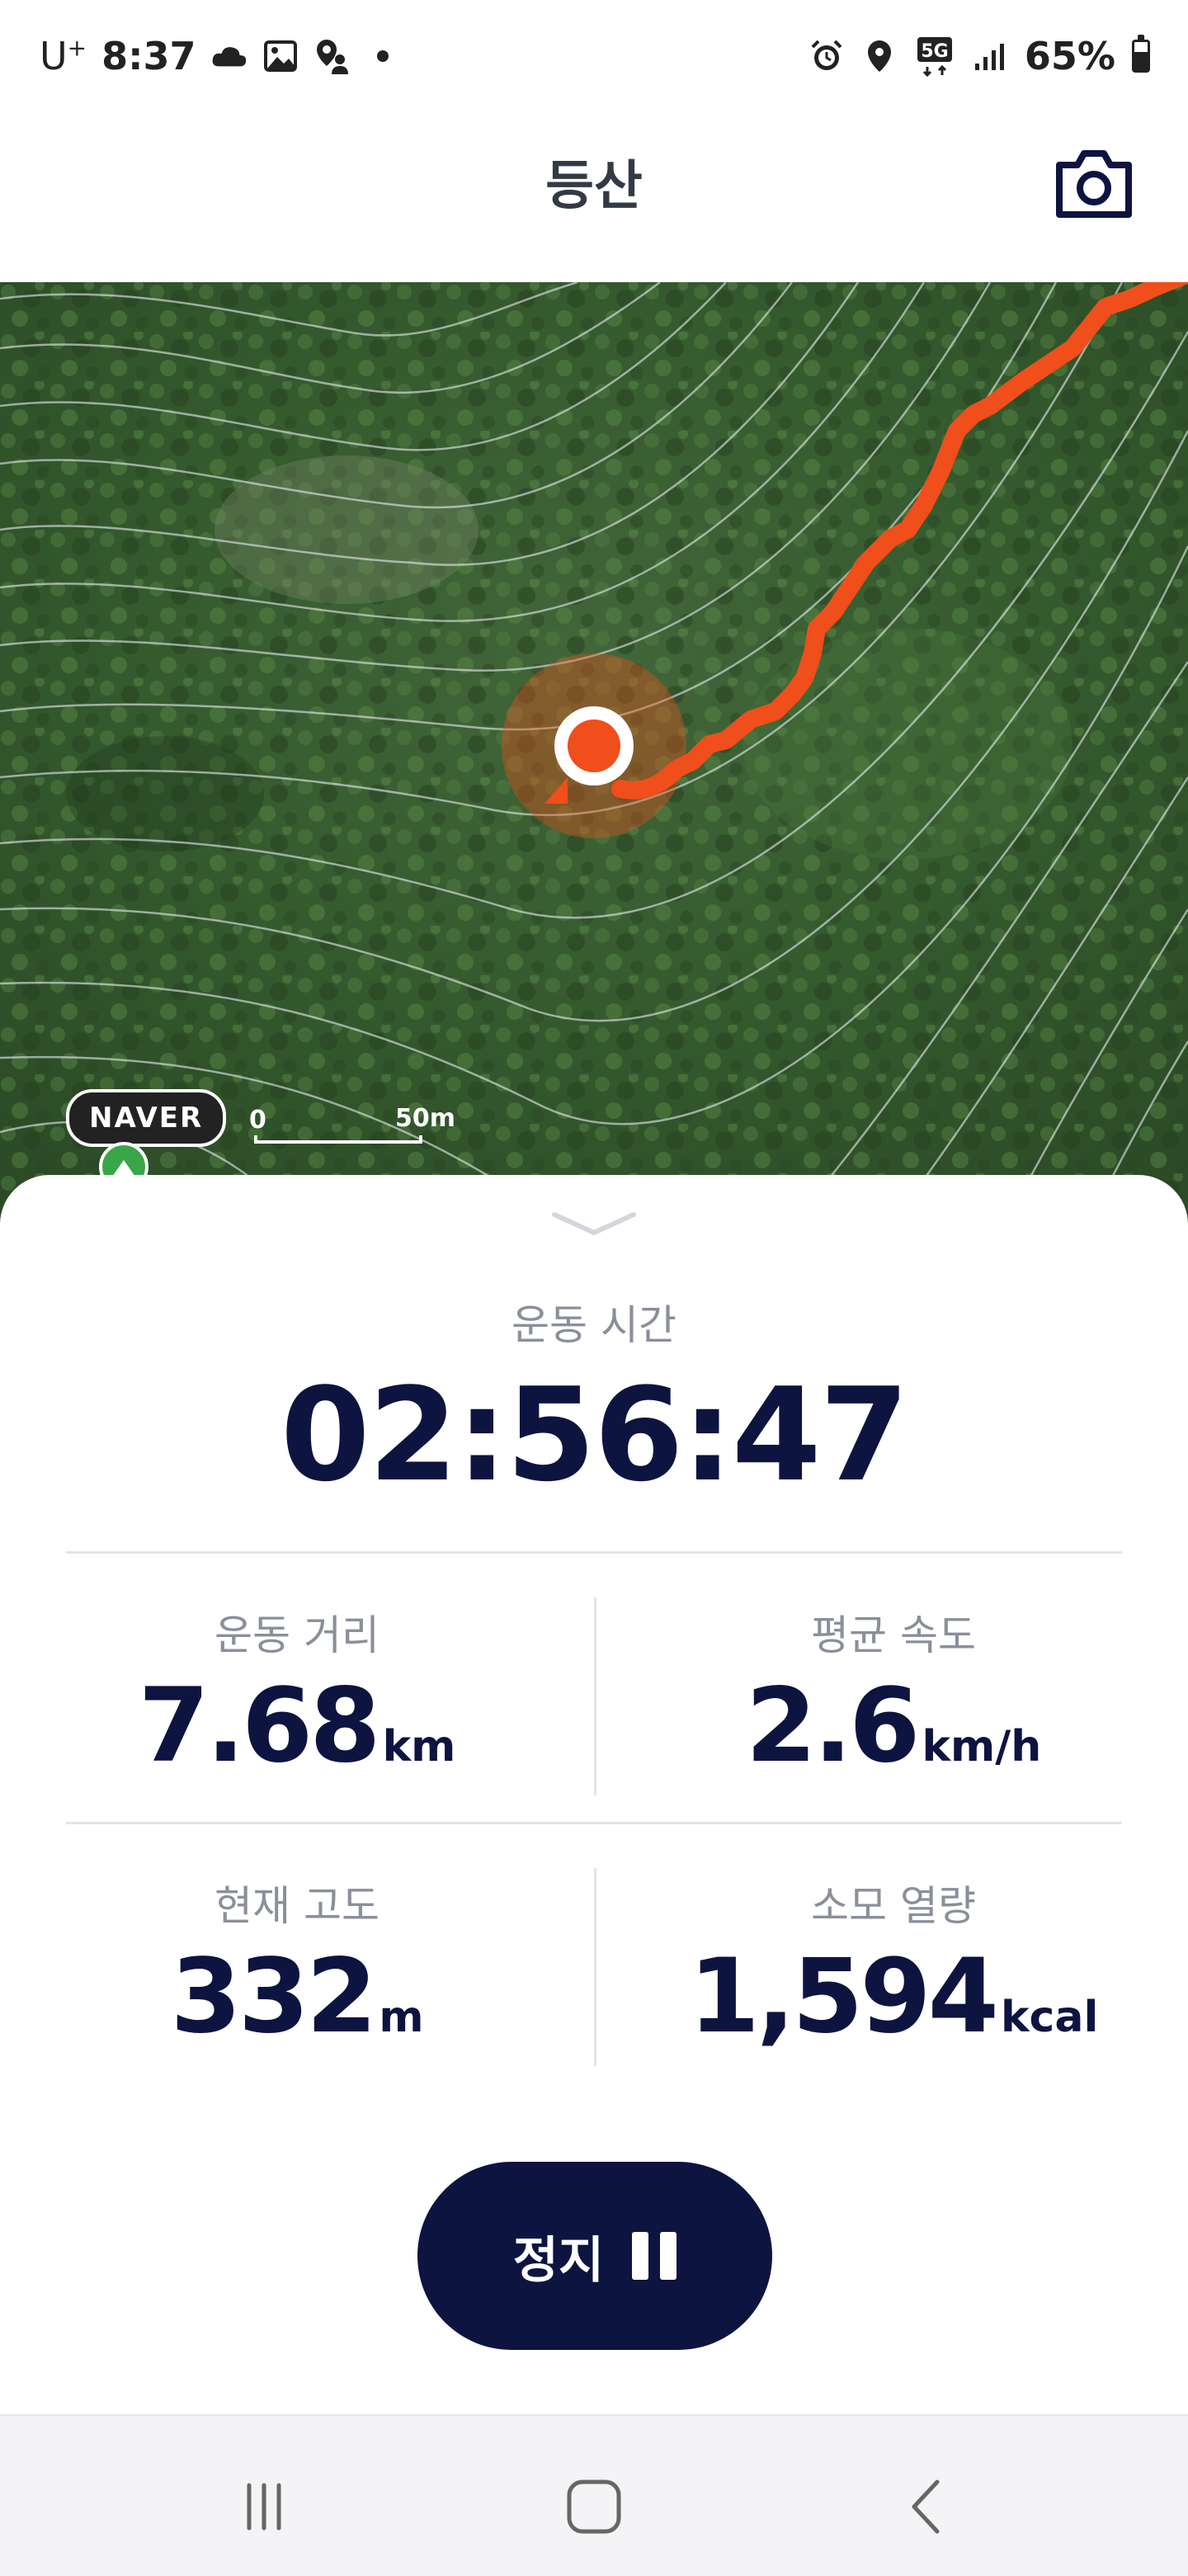 The image size is (1188, 2576). What do you see at coordinates (273, 1997) in the screenshot?
I see `altitude-value: 332` at bounding box center [273, 1997].